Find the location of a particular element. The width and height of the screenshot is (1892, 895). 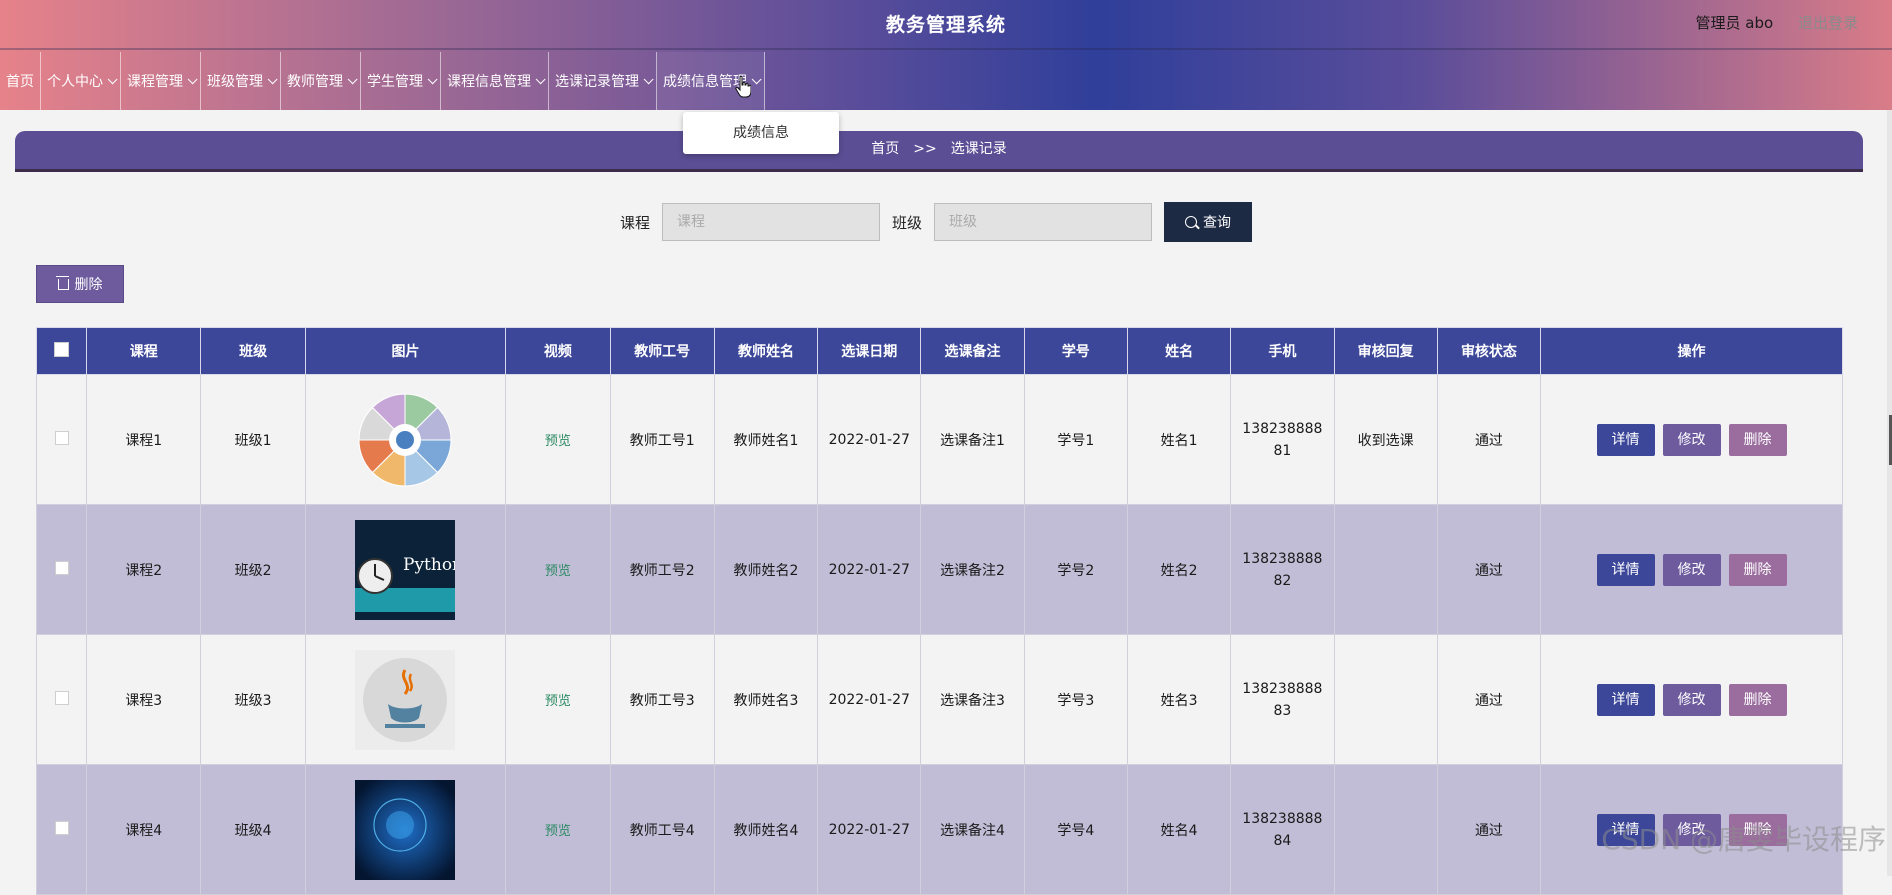

query-label: 查询 is located at coordinates (1217, 223).